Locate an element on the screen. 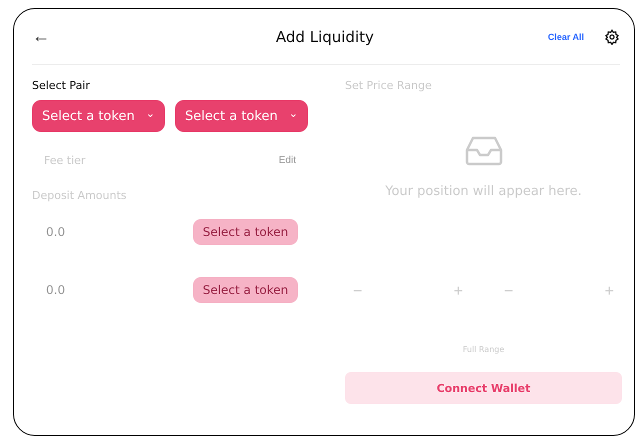  clear-all-link: Clear All is located at coordinates (566, 37).